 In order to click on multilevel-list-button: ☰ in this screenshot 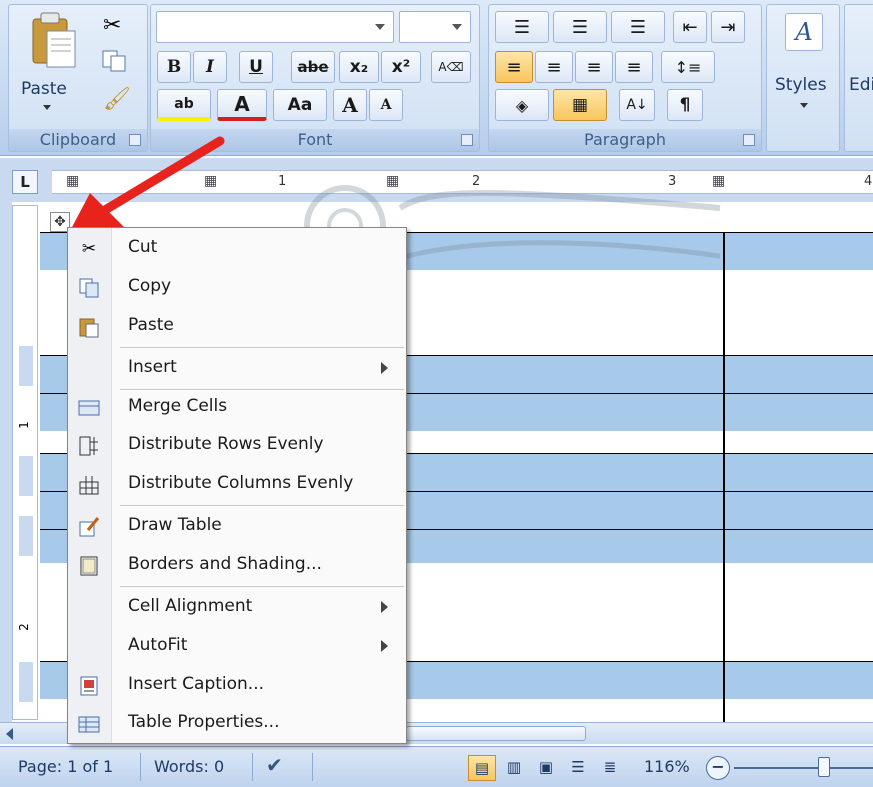, I will do `click(638, 27)`.